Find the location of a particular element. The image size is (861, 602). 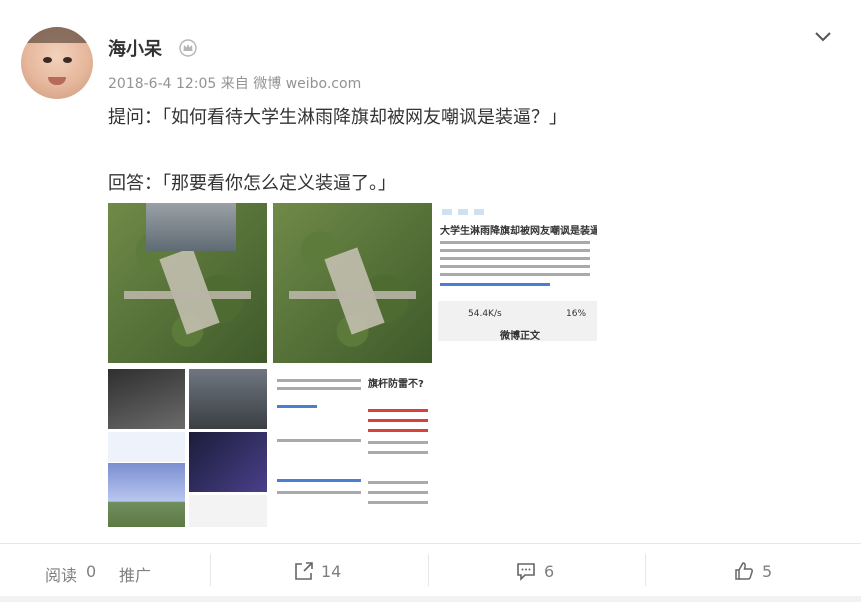

screenshot-button: 微博正文 is located at coordinates (520, 336).